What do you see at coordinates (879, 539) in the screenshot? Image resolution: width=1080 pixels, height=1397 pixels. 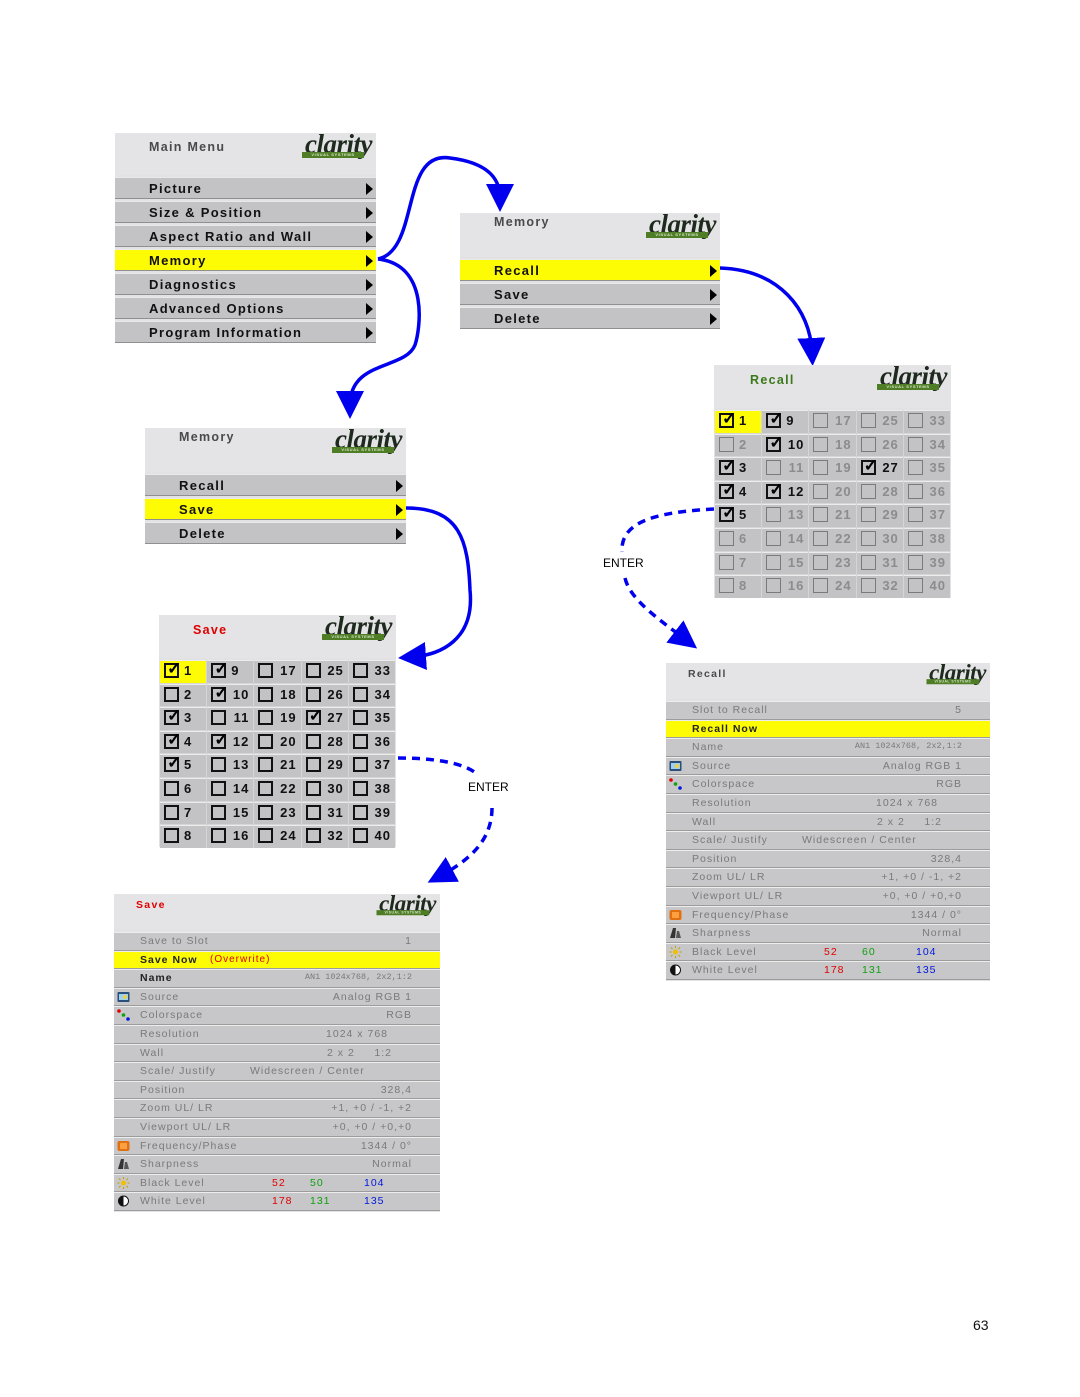 I see `slot-30: 30` at bounding box center [879, 539].